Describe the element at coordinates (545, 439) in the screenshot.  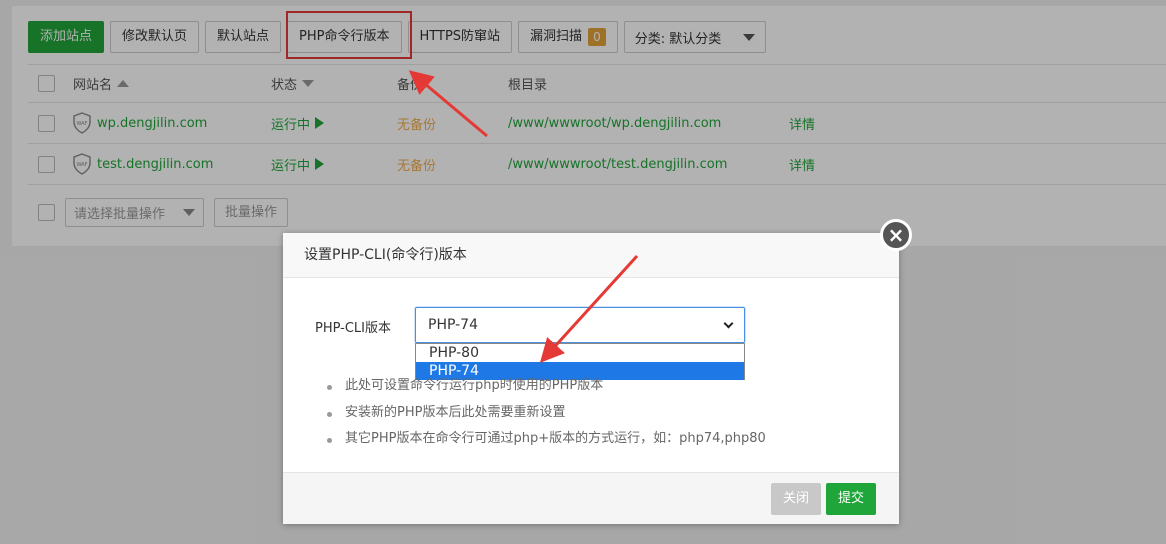
I see `help-note: 其它PHP版本在命令行可通过php+版本的方式运行，如：php74,php80` at that location.